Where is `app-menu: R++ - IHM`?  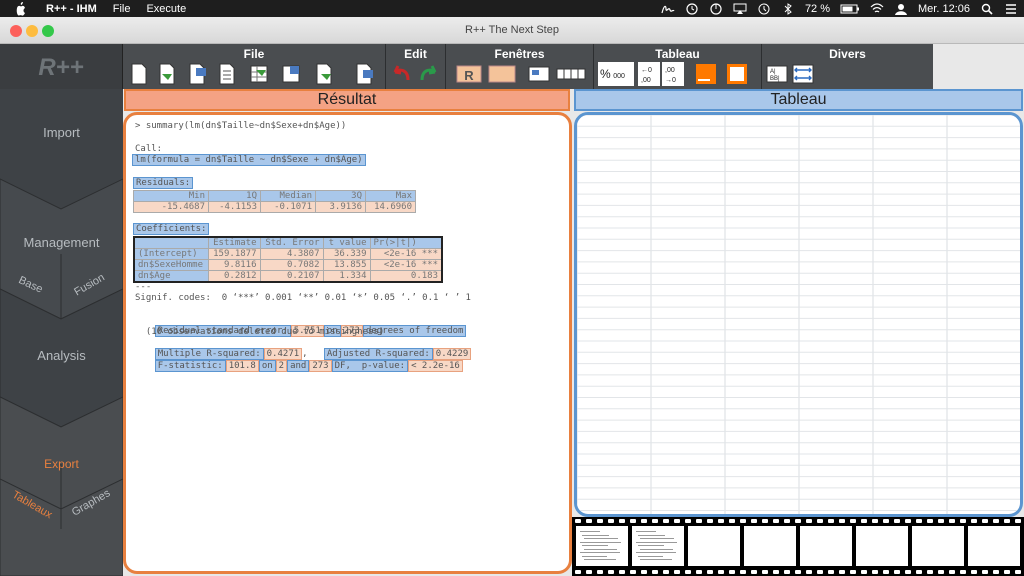 app-menu: R++ - IHM is located at coordinates (71, 9).